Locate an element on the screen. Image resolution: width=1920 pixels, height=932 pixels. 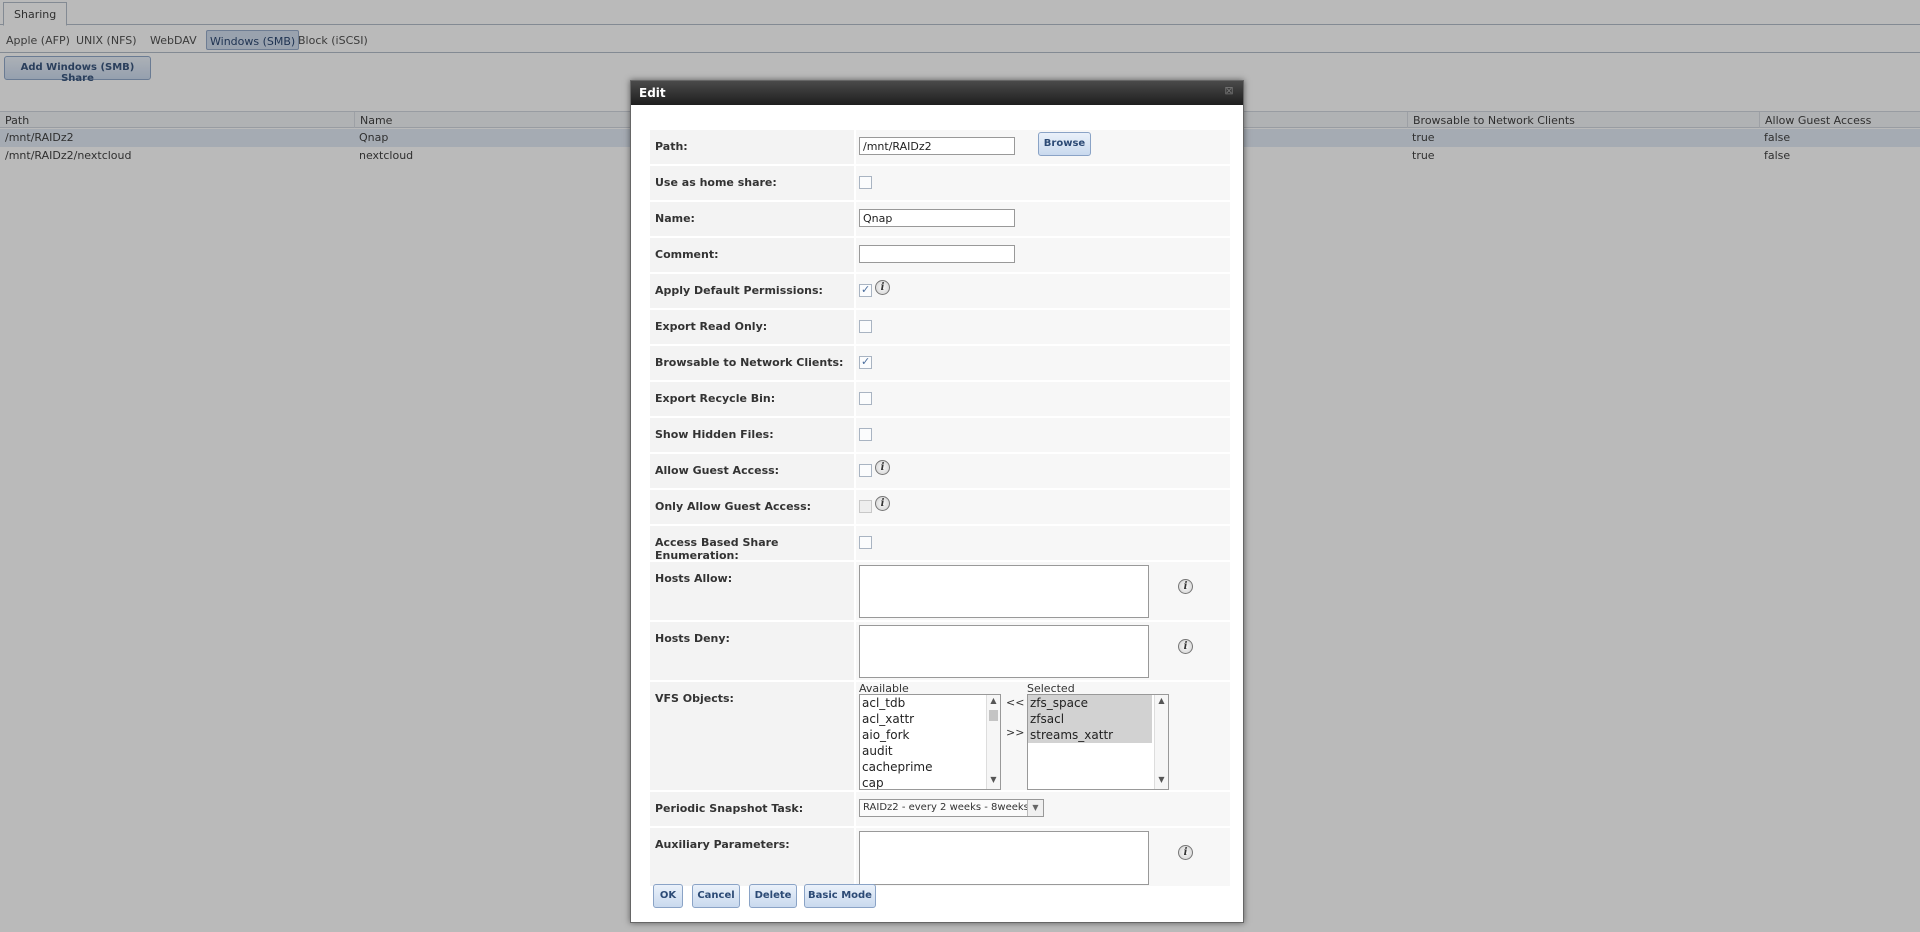
label-abe: Access Based Share Enumeration: is located at coordinates (752, 544).